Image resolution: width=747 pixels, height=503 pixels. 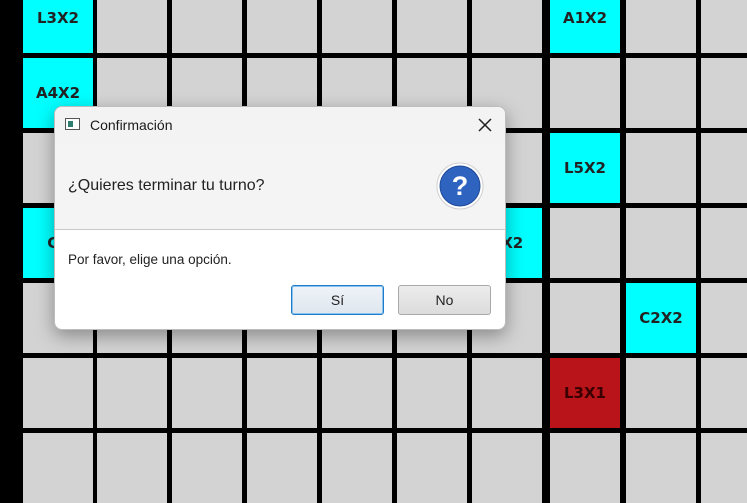 I want to click on dialog-header: ¿Quieres terminar tu turno? ?, so click(x=280, y=186).